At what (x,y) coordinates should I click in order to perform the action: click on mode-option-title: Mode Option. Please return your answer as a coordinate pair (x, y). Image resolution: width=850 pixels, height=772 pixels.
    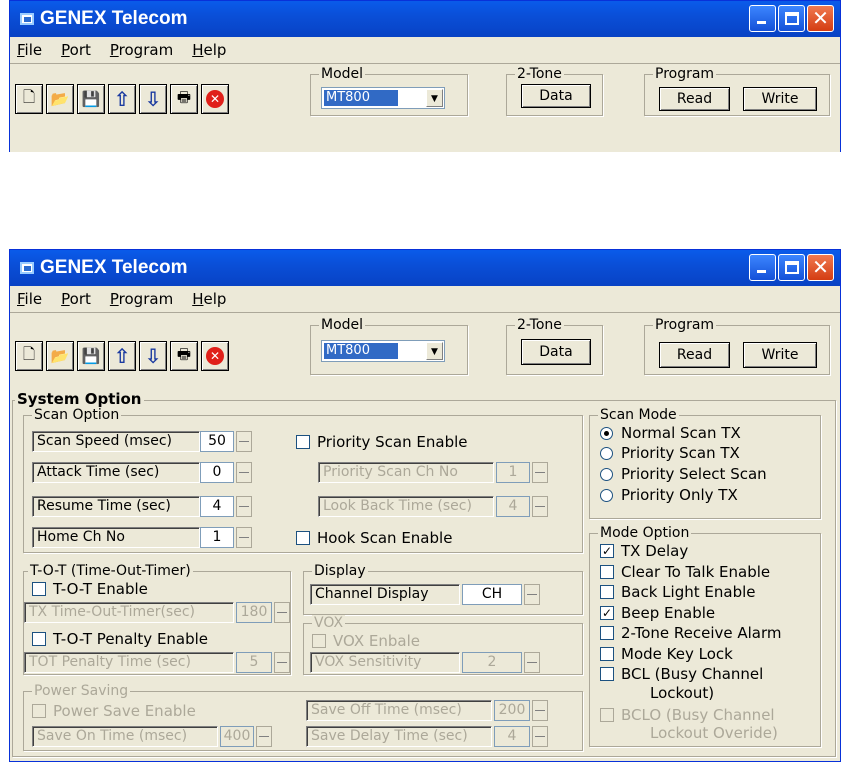
    Looking at the image, I should click on (645, 533).